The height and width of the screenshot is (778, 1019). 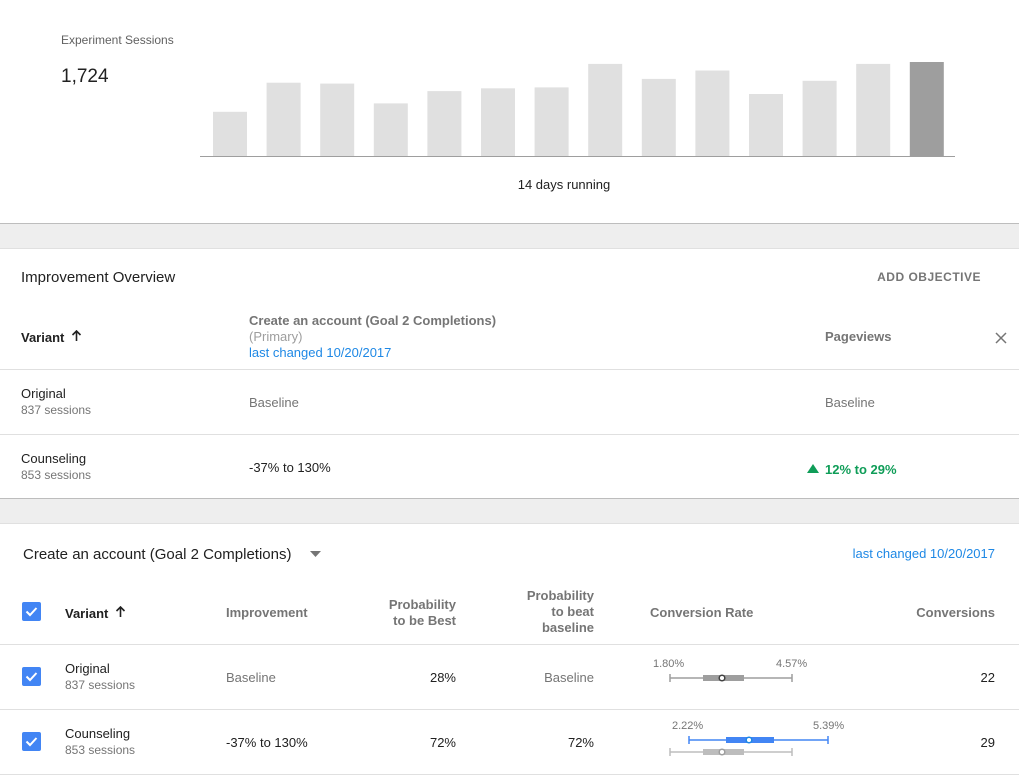 I want to click on cr-low-label: 1.80%, so click(x=669, y=664).